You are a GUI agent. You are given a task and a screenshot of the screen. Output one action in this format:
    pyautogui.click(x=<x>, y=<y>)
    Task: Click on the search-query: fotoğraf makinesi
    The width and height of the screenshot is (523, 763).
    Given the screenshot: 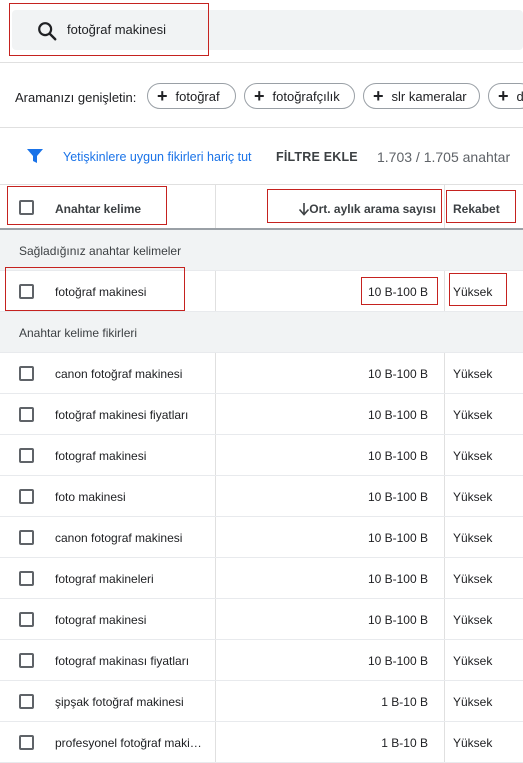 What is the action you would take?
    pyautogui.click(x=116, y=29)
    